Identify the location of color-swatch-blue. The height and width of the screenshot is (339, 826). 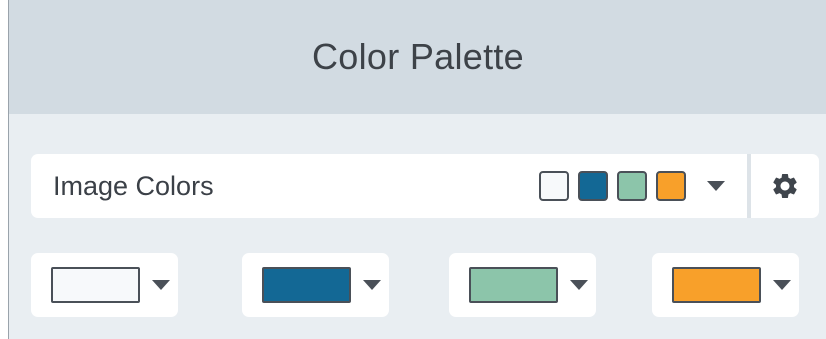
(306, 285).